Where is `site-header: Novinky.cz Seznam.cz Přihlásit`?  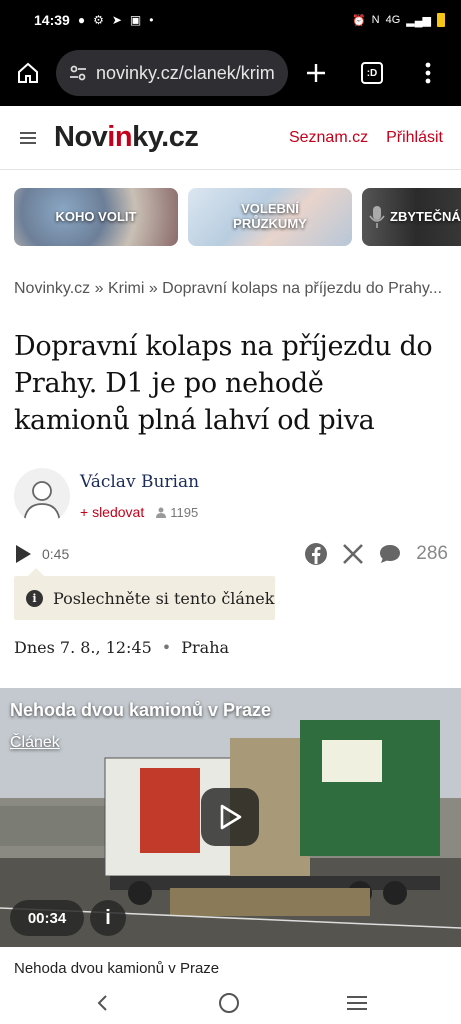
site-header: Novinky.cz Seznam.cz Přihlásit is located at coordinates (230, 138).